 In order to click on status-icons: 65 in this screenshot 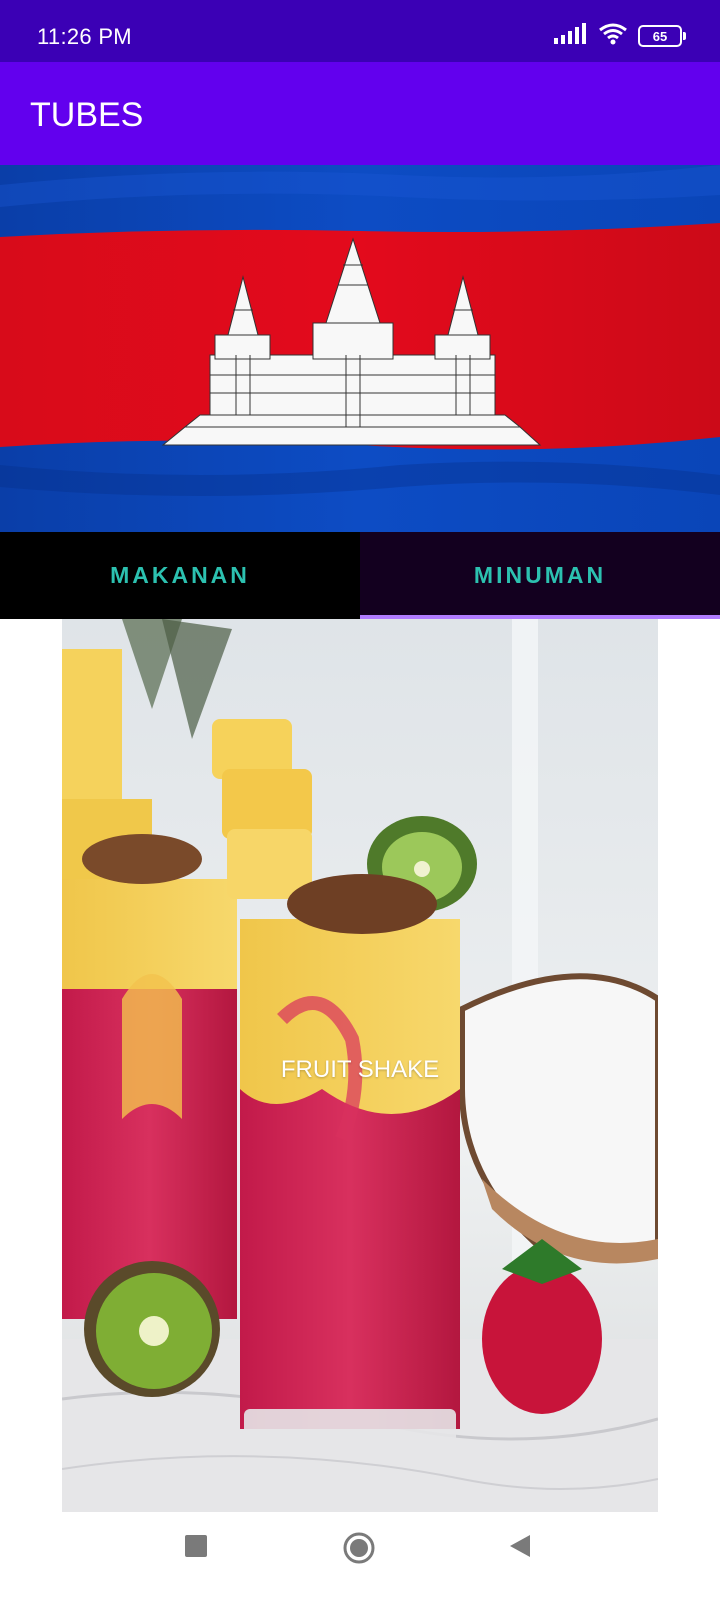, I will do `click(620, 36)`.